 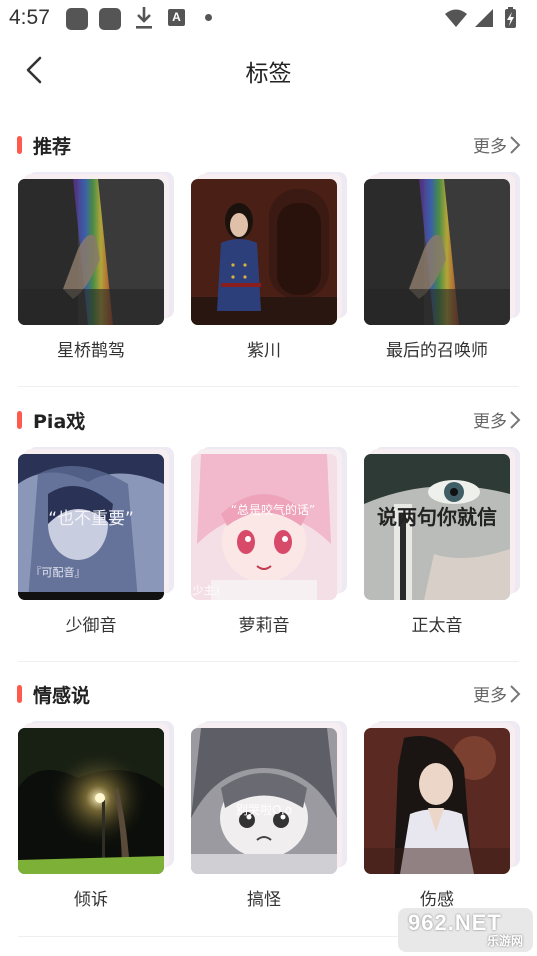 What do you see at coordinates (268, 420) in the screenshot?
I see `section-header: Pia戏 更多` at bounding box center [268, 420].